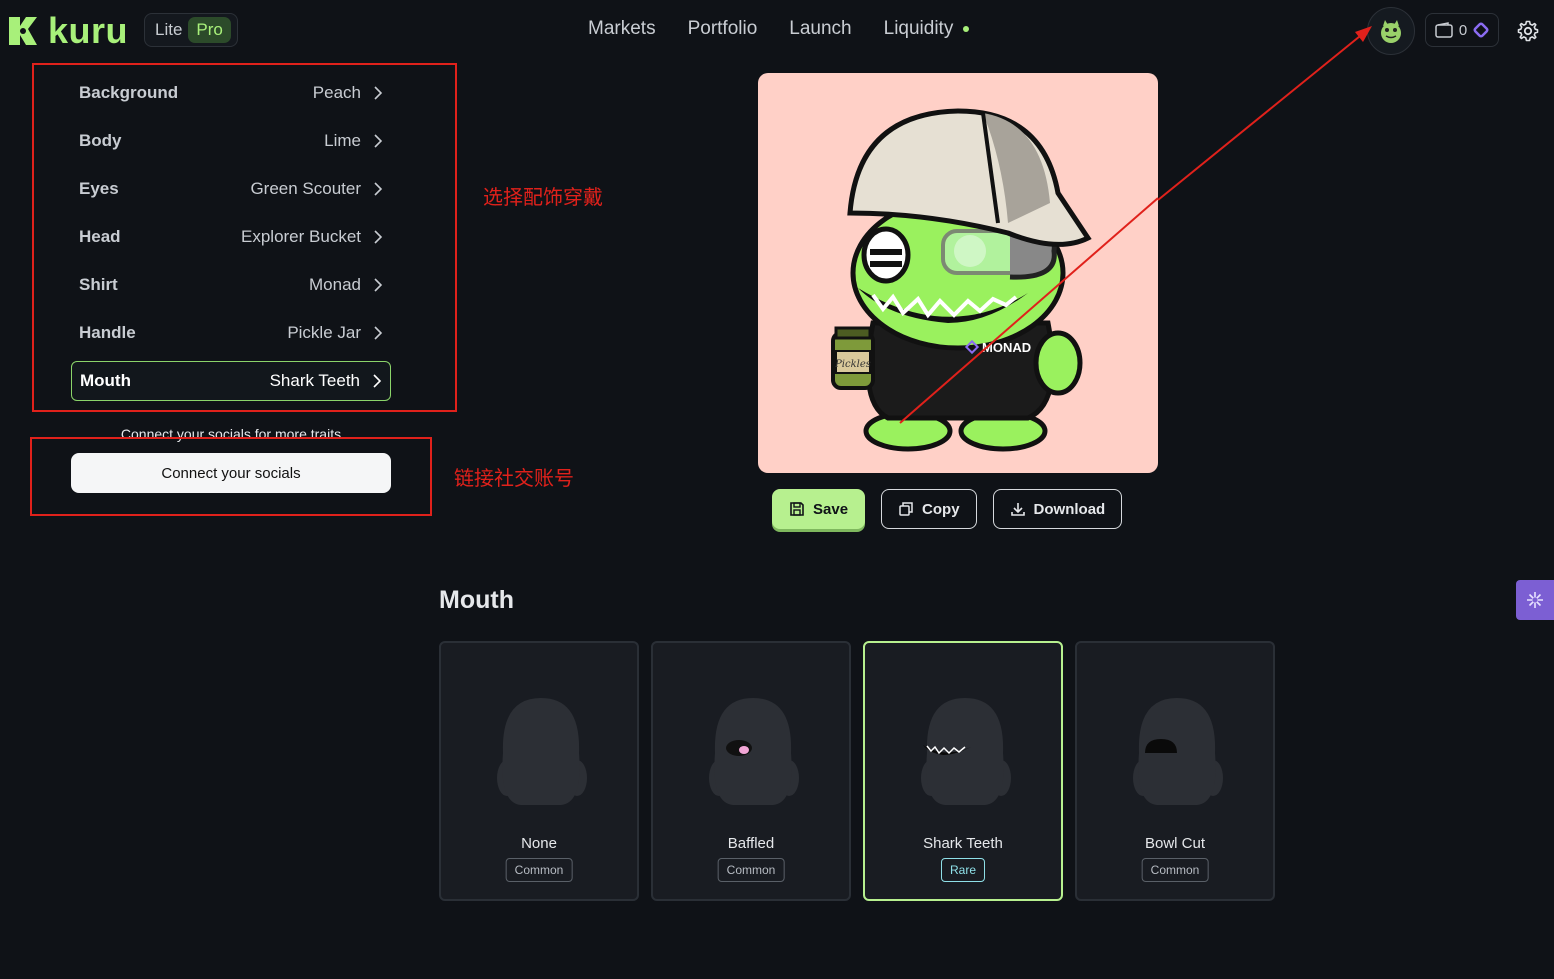 Image resolution: width=1554 pixels, height=979 pixels. Describe the element at coordinates (1178, 751) in the screenshot. I see `silhouette-bowl-cut-icon` at that location.